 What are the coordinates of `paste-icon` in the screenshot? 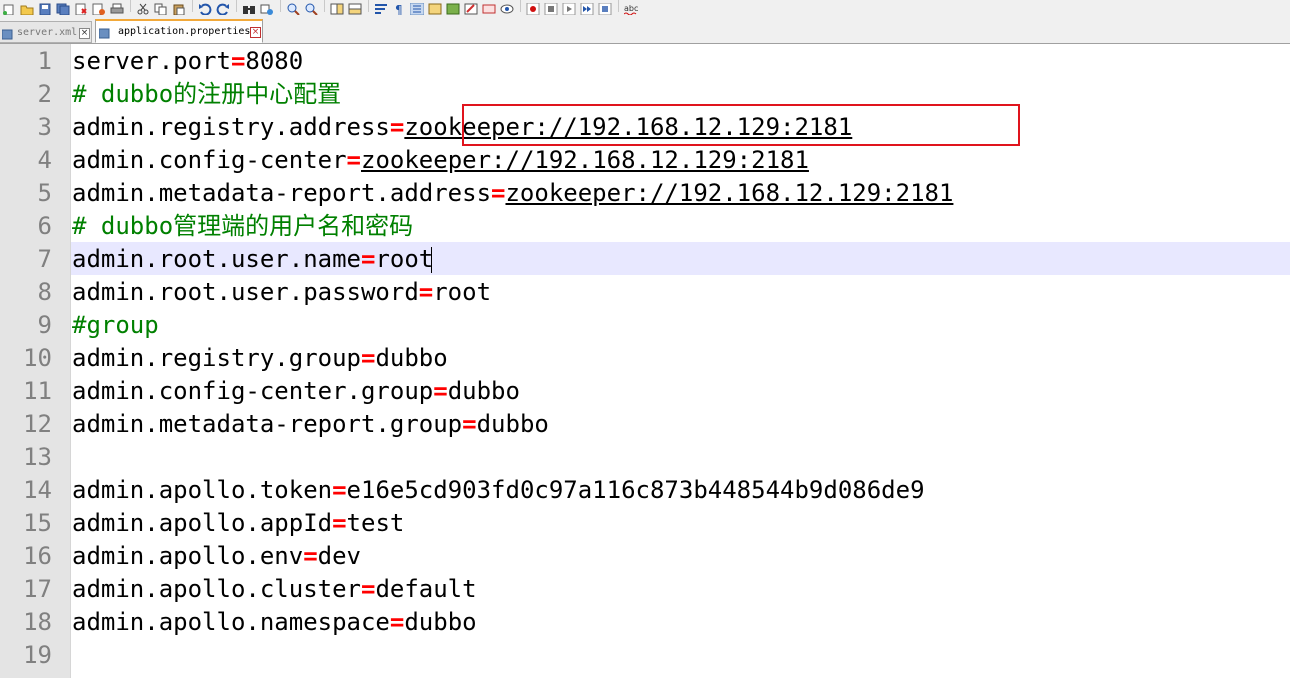 It's located at (179, 8).